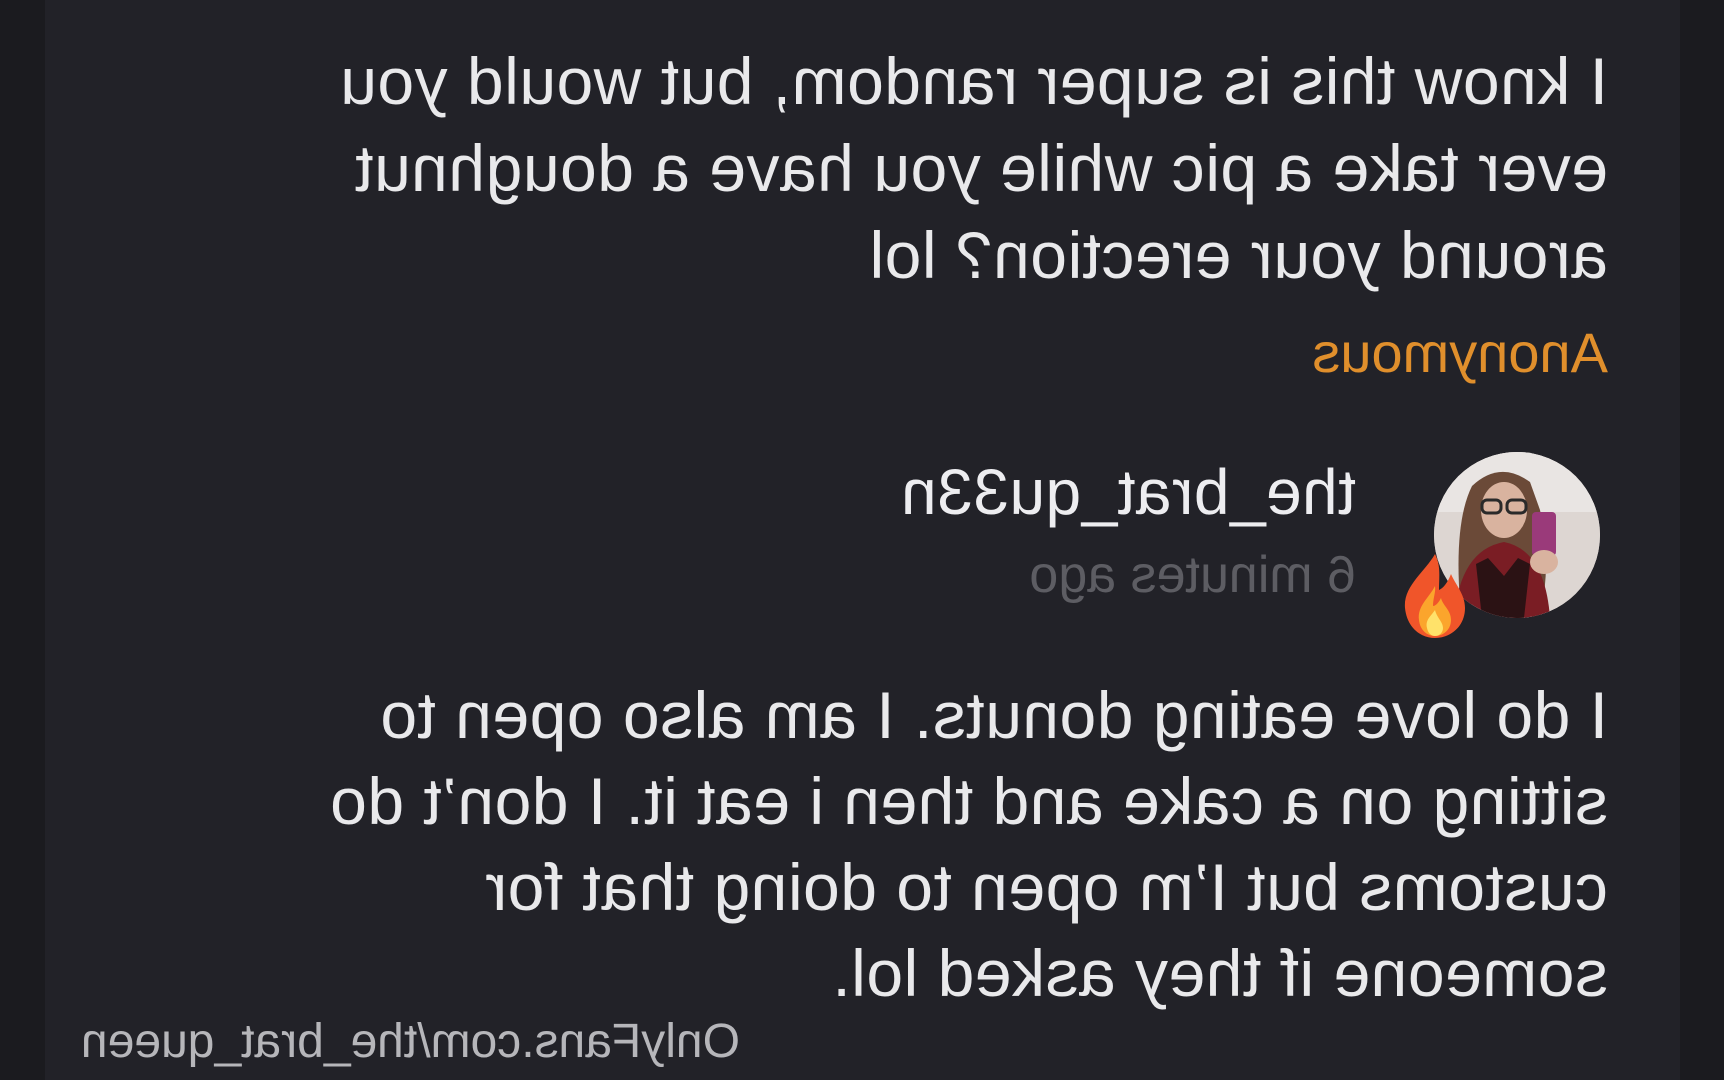  Describe the element at coordinates (1502, 545) in the screenshot. I see `responder-avatar-wrap` at that location.